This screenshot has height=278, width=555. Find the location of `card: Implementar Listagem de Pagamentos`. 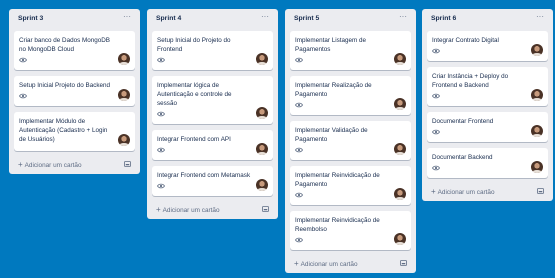

card: Implementar Listagem de Pagamentos is located at coordinates (350, 50).